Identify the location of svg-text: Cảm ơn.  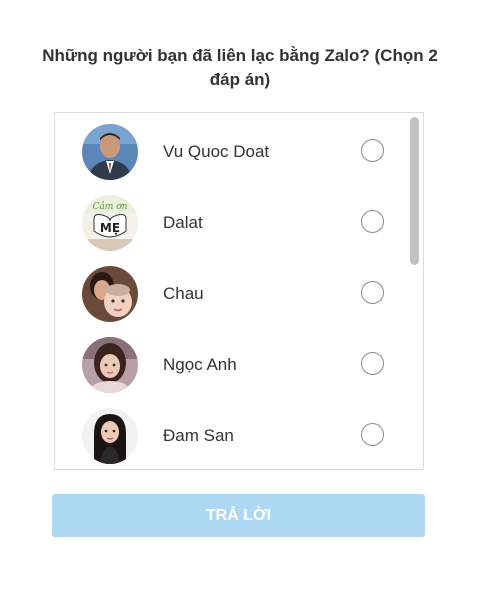
(110, 206).